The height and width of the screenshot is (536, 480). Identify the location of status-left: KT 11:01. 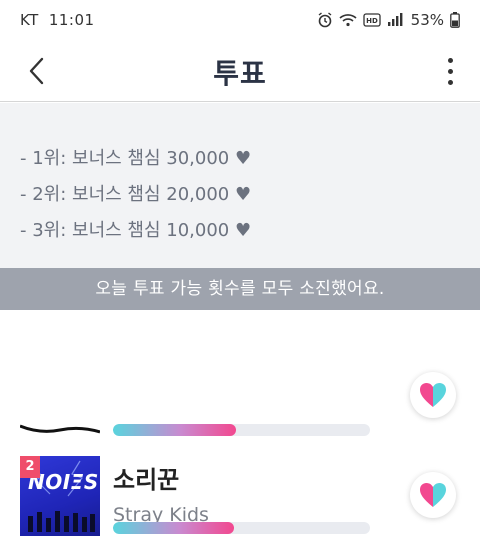
(57, 20).